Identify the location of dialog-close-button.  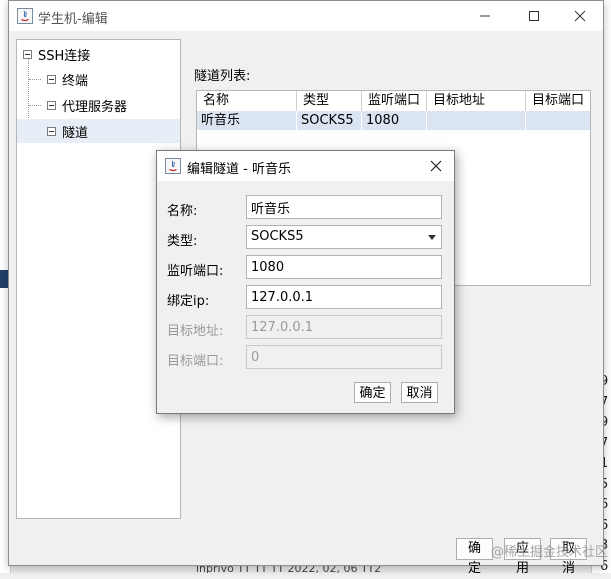
(436, 166).